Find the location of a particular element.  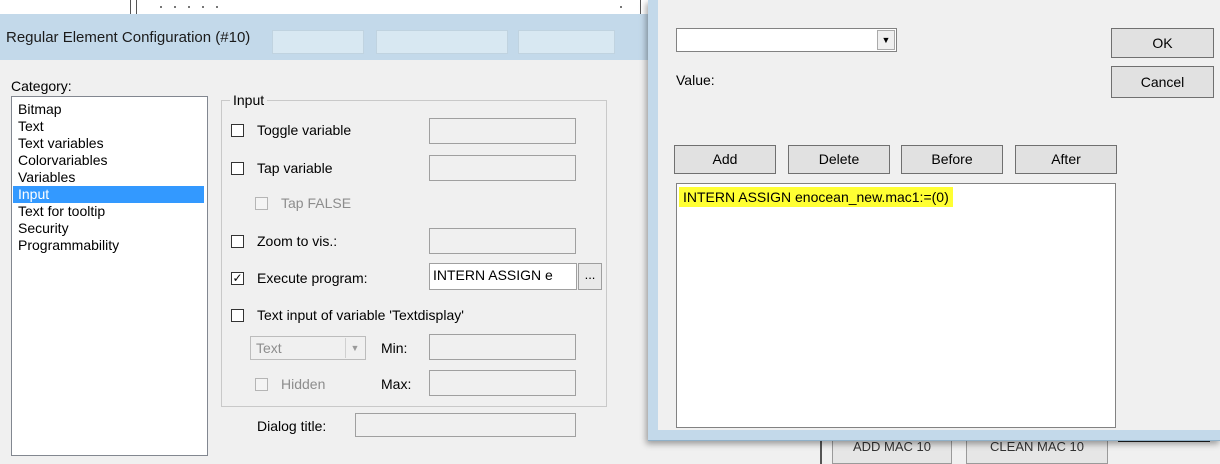

tap-variable-label: Tap variable is located at coordinates (295, 168).